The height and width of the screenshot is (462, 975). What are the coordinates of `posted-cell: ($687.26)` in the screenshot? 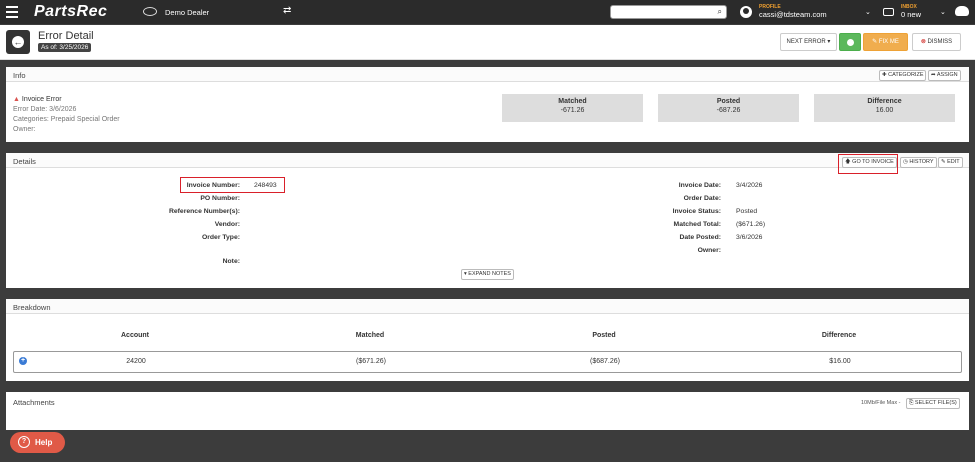 It's located at (605, 361).